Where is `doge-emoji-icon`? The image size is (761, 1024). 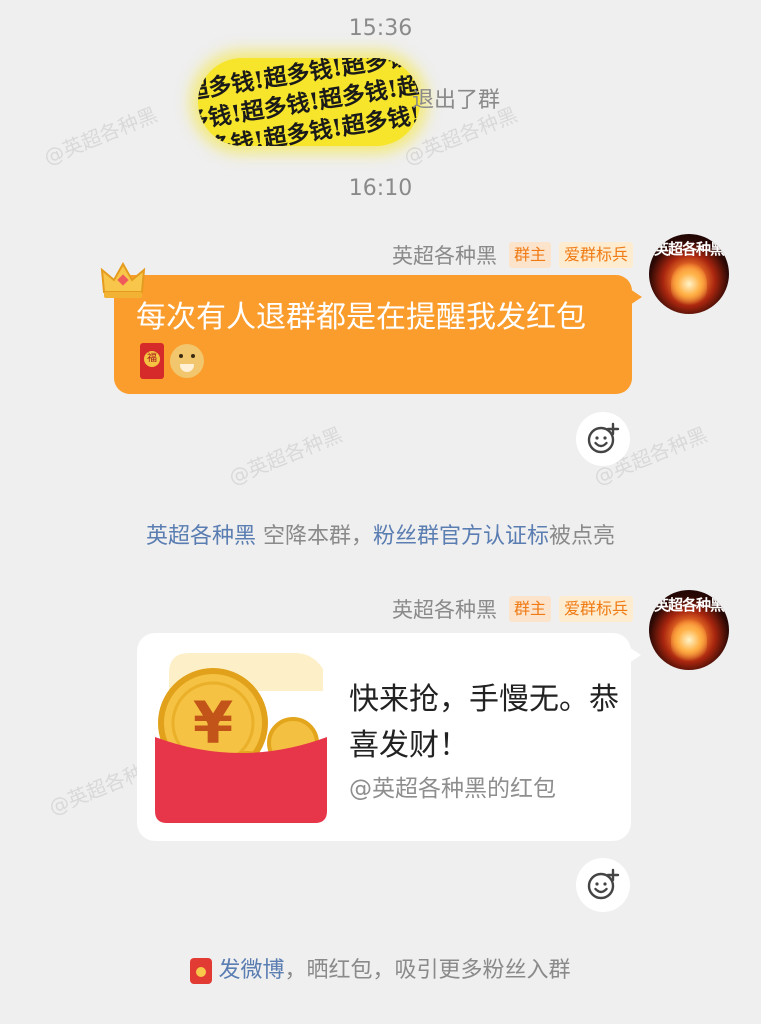 doge-emoji-icon is located at coordinates (187, 360).